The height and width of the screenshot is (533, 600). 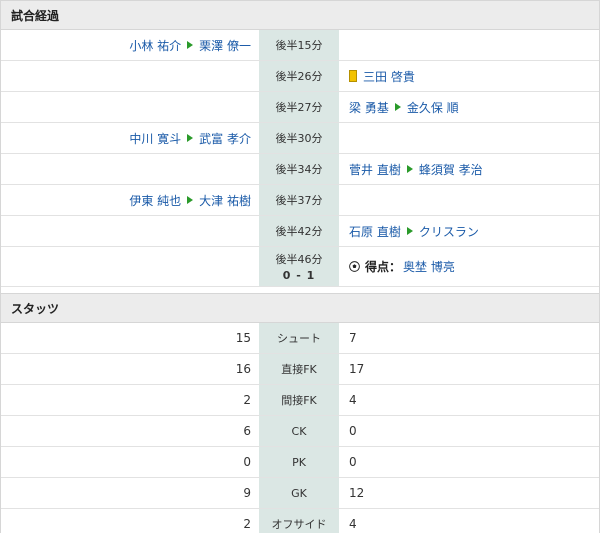 I want to click on event-time-cell: 後半15分, so click(x=299, y=45).